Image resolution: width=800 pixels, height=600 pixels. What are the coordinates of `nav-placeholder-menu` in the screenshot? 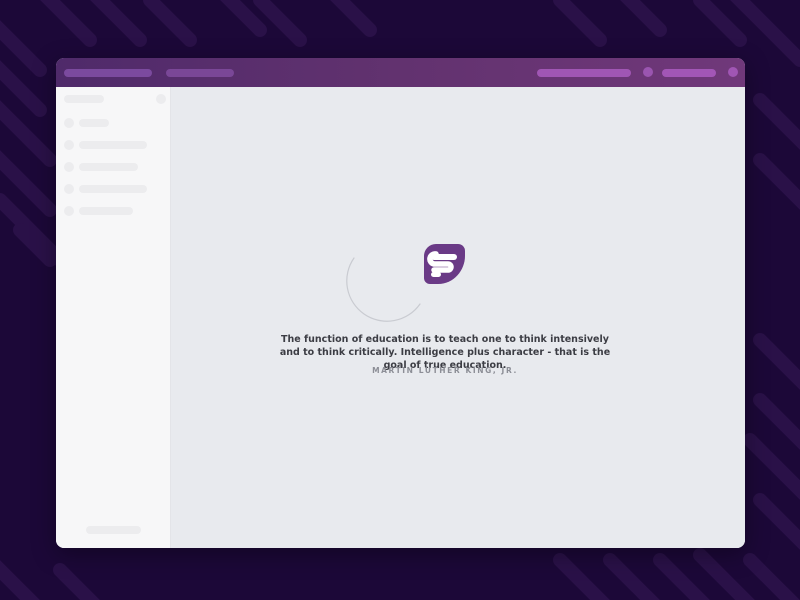 It's located at (733, 72).